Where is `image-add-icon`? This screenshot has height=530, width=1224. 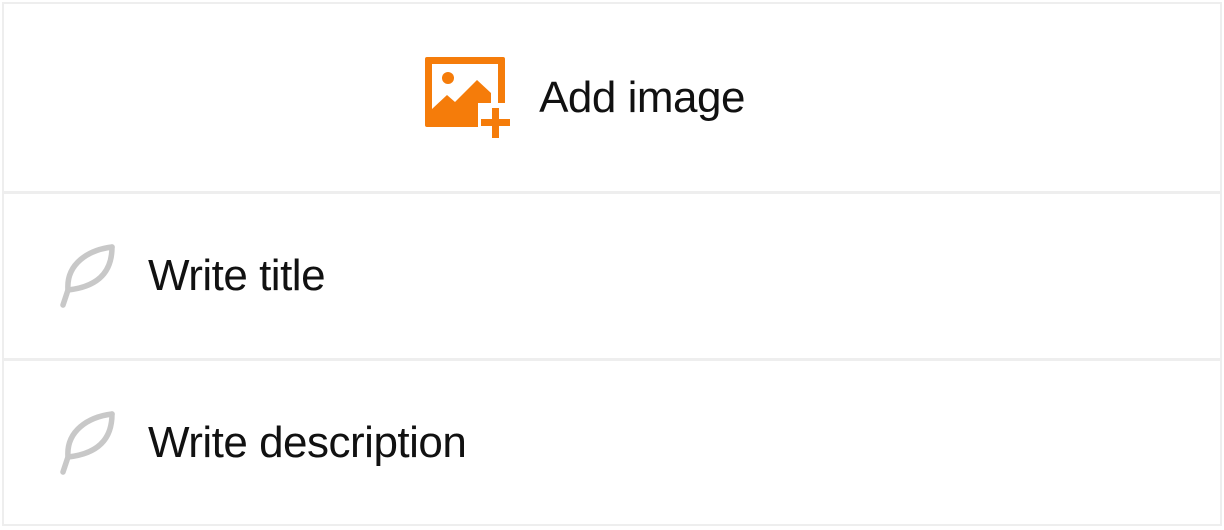 image-add-icon is located at coordinates (468, 97).